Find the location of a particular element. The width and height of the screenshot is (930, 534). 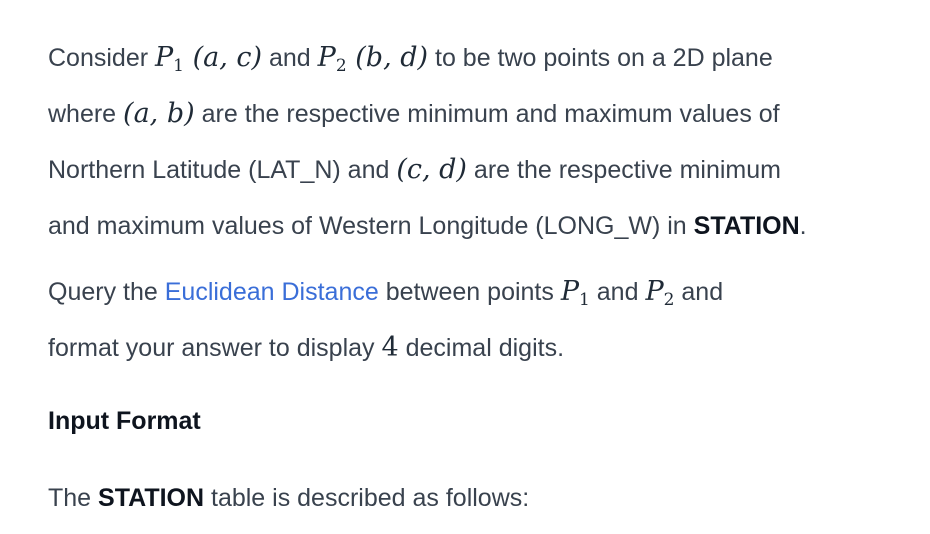

text-span: . is located at coordinates (803, 226).